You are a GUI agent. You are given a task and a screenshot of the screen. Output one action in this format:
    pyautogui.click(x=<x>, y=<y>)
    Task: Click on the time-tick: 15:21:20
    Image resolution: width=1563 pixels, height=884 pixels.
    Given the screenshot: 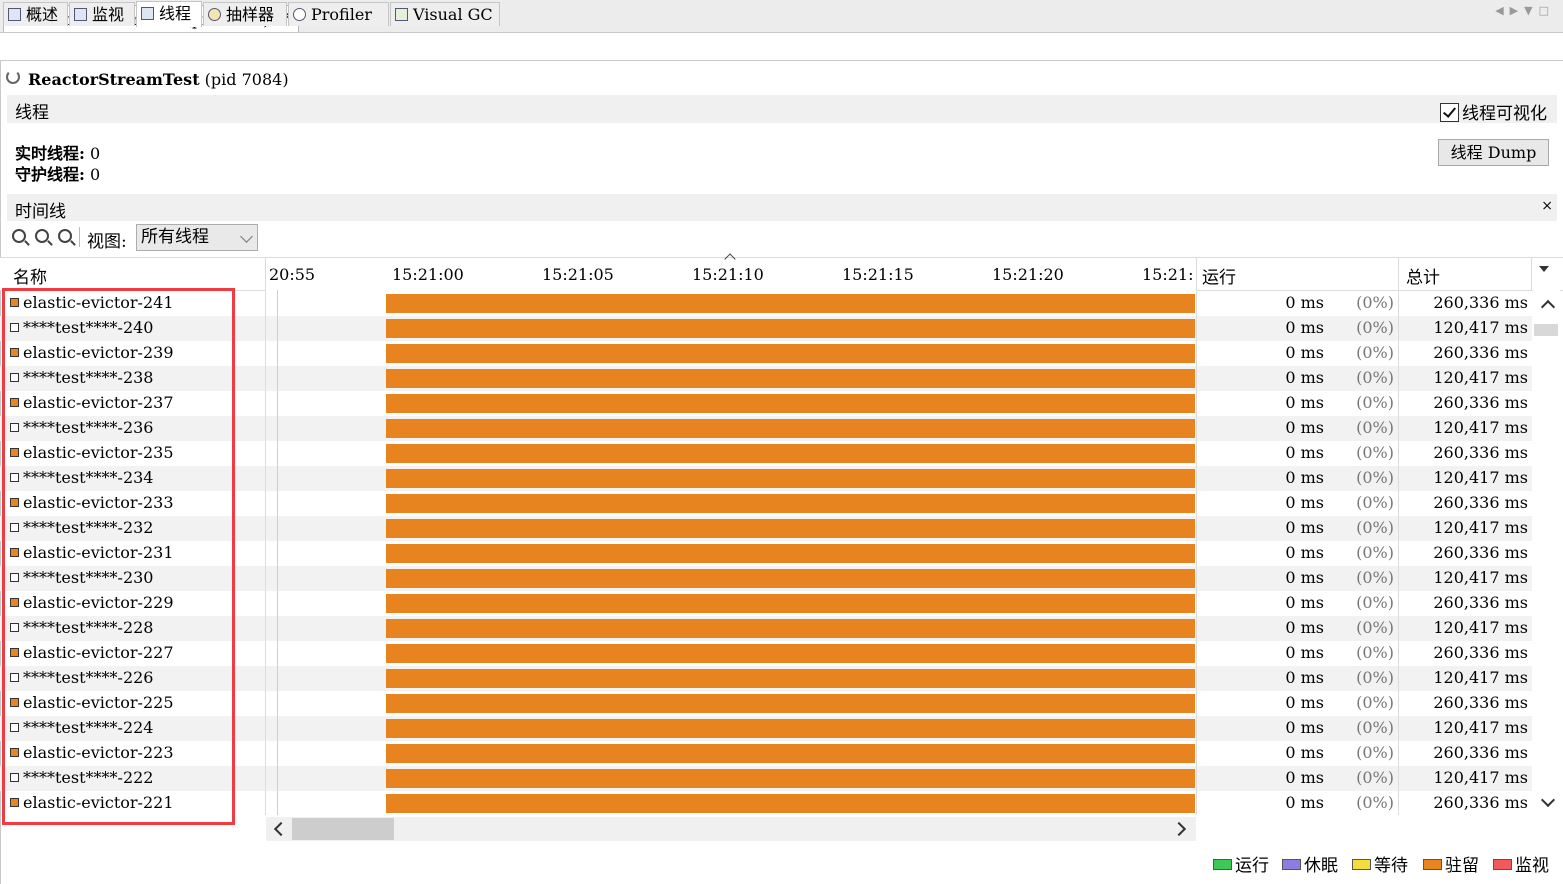 What is the action you would take?
    pyautogui.click(x=1028, y=274)
    